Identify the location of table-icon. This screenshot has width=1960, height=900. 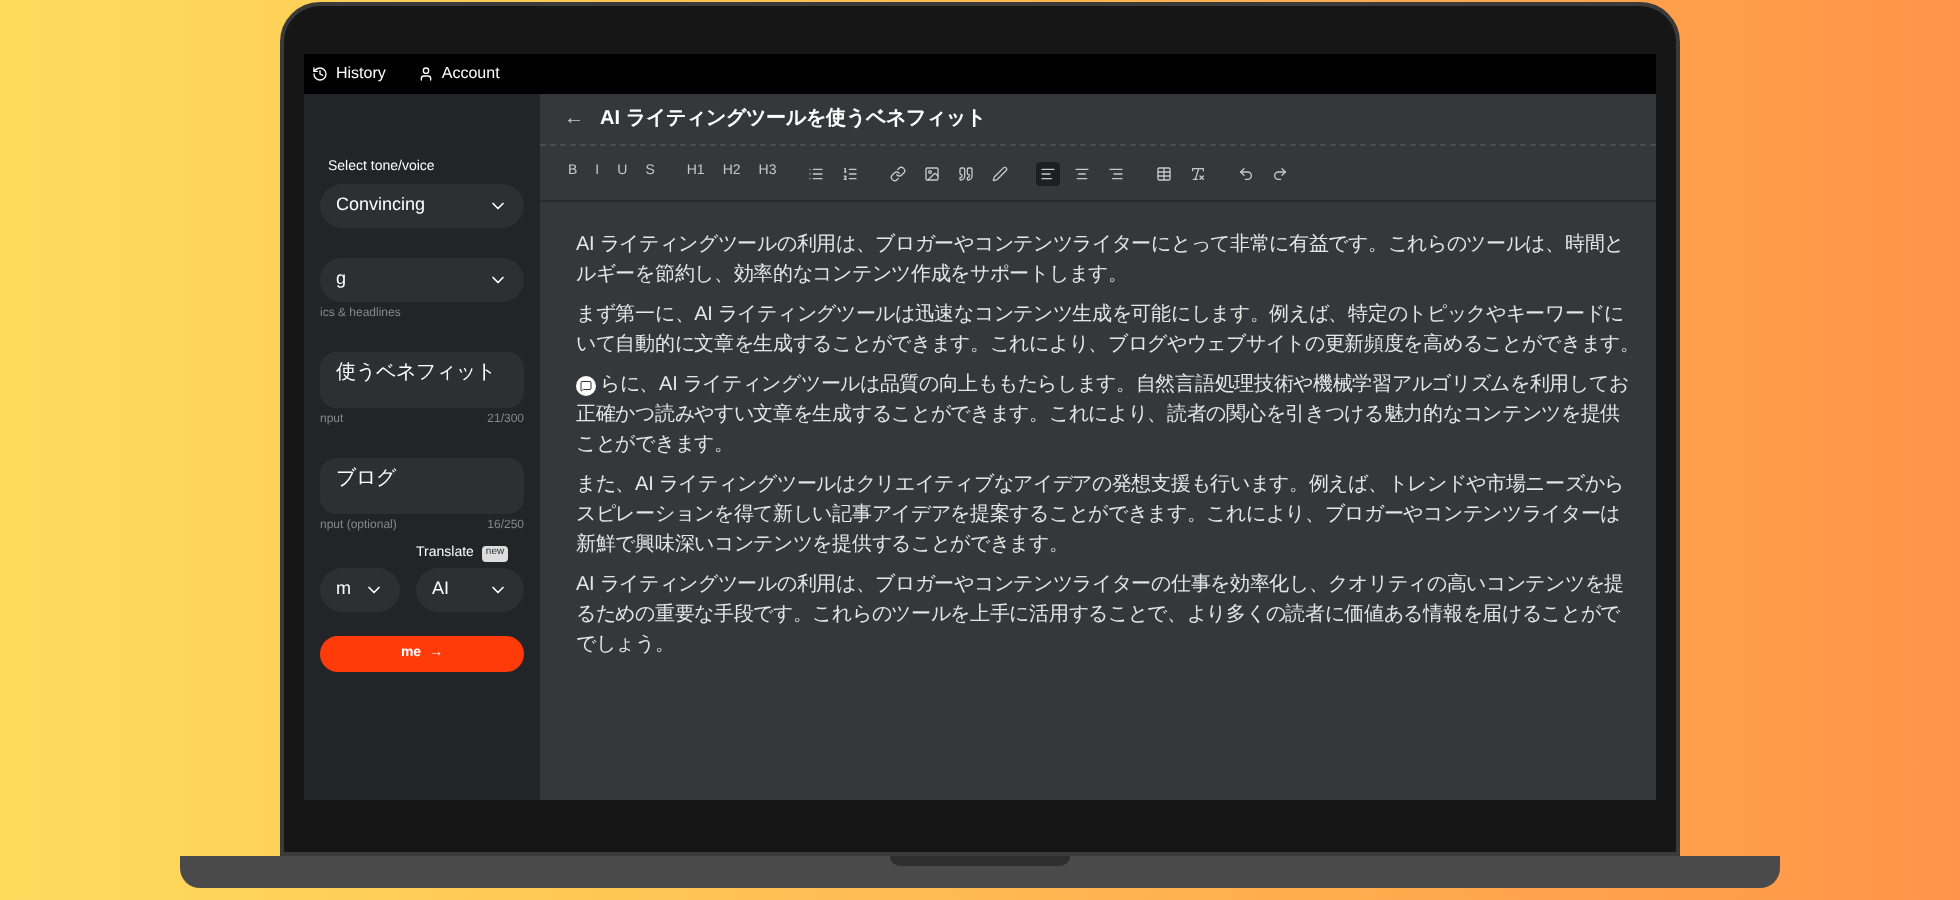
(1164, 173).